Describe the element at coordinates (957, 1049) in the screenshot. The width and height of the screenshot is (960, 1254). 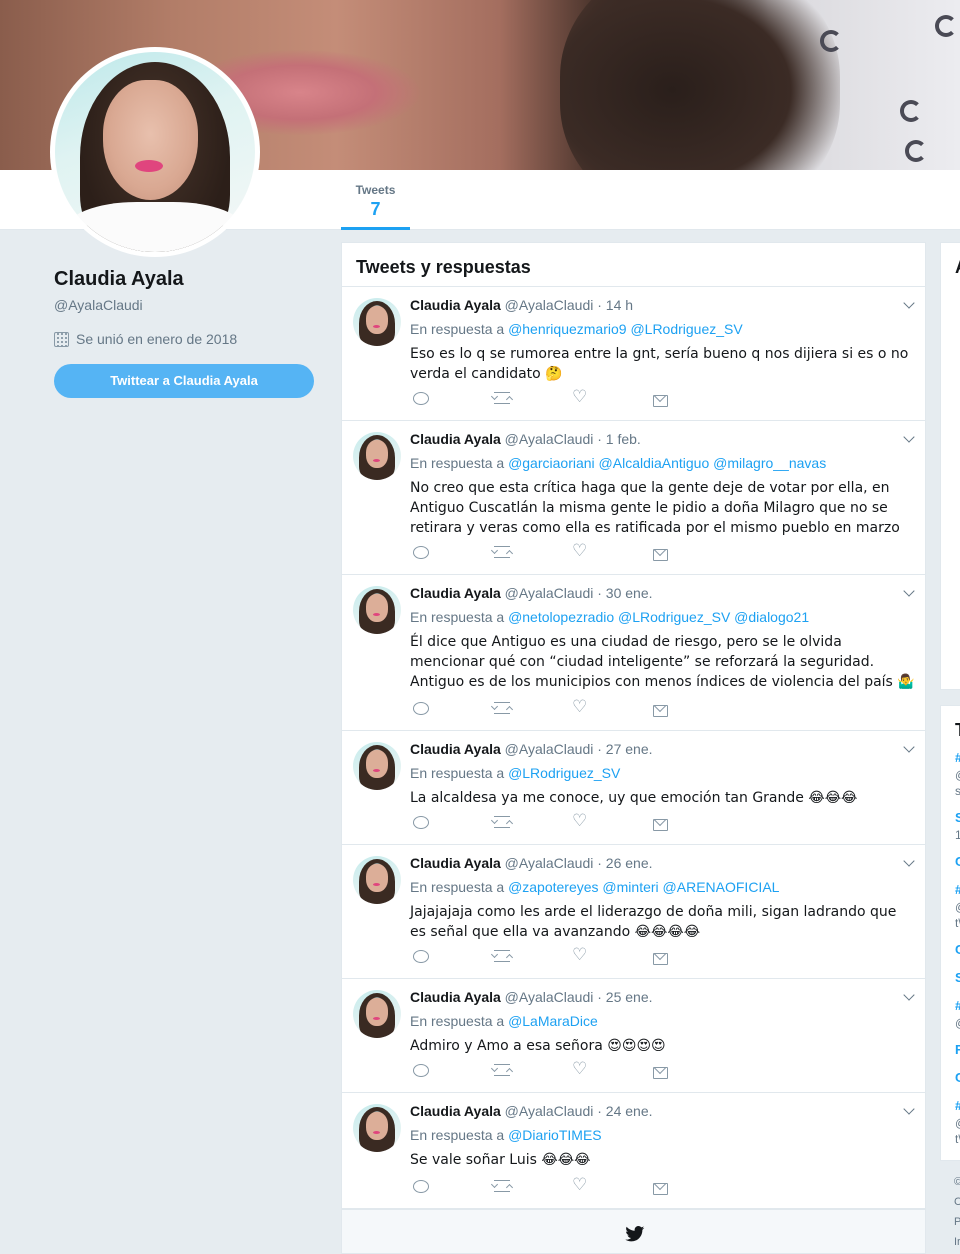
I see `right-frag: F` at that location.